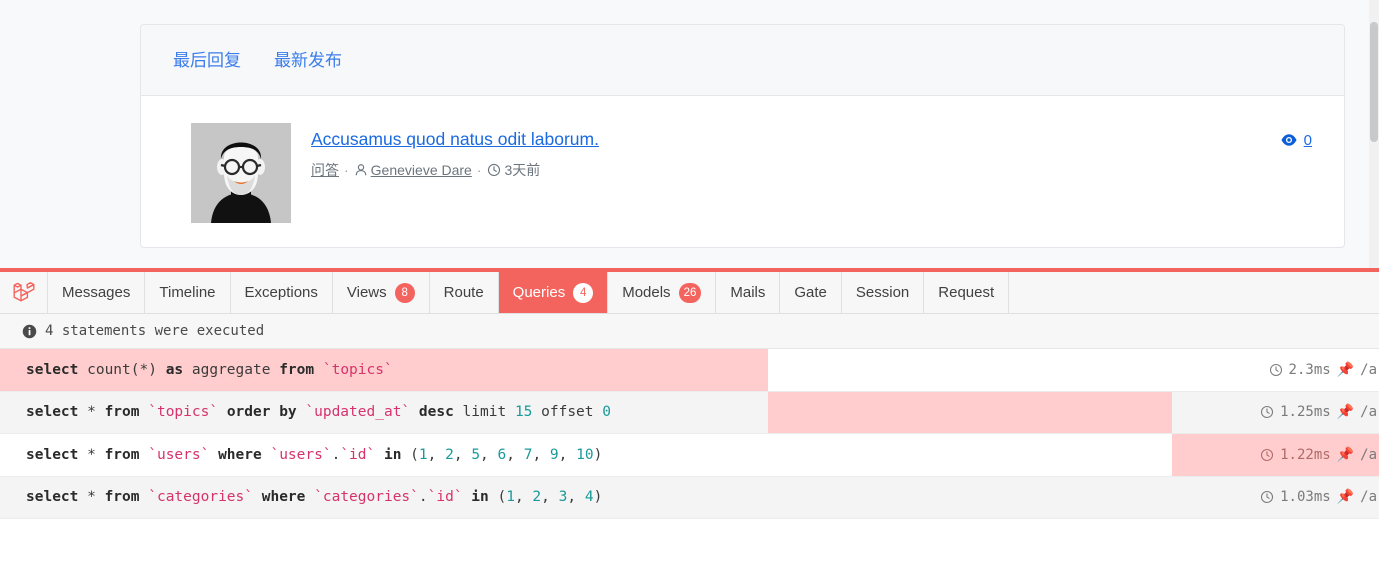 The height and width of the screenshot is (567, 1379). I want to click on tab-gate: Gate, so click(811, 292).